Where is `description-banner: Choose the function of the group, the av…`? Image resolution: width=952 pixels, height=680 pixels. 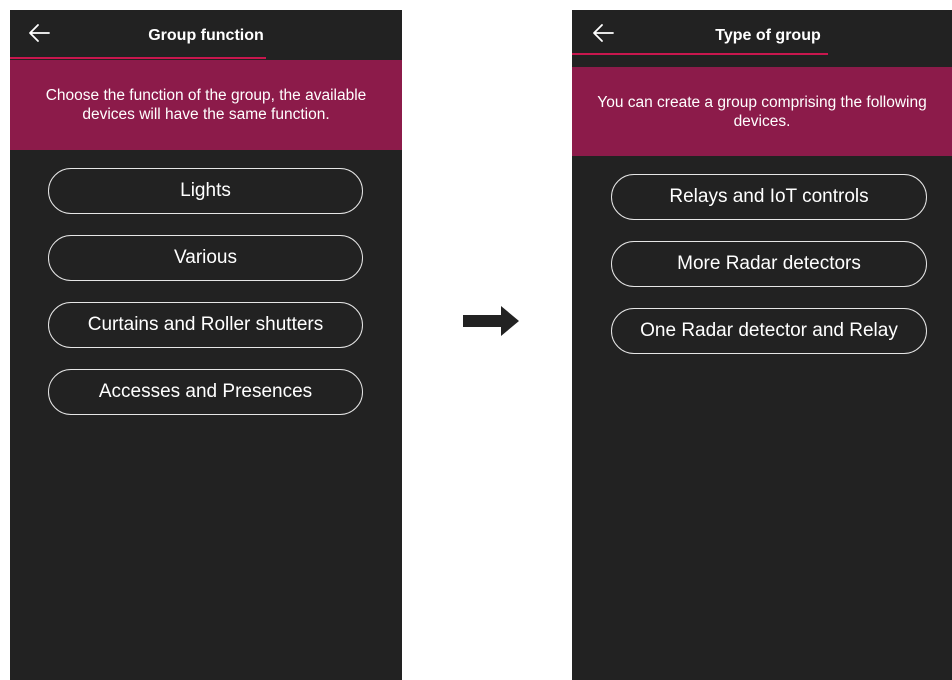 description-banner: Choose the function of the group, the av… is located at coordinates (206, 105).